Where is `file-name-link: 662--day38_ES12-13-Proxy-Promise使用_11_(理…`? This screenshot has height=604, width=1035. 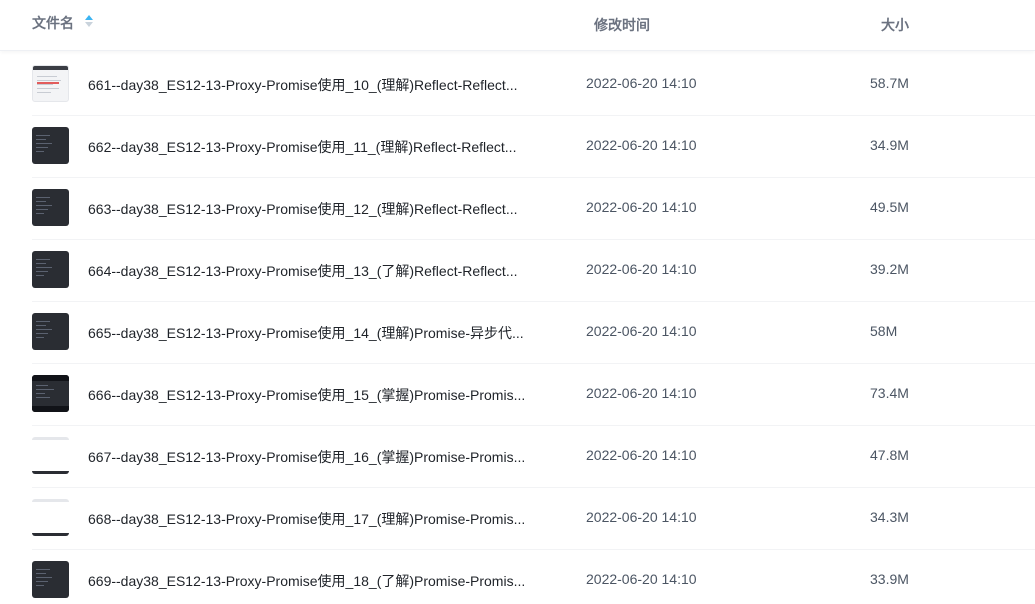
file-name-link: 662--day38_ES12-13-Proxy-Promise使用_11_(理… is located at coordinates (302, 147).